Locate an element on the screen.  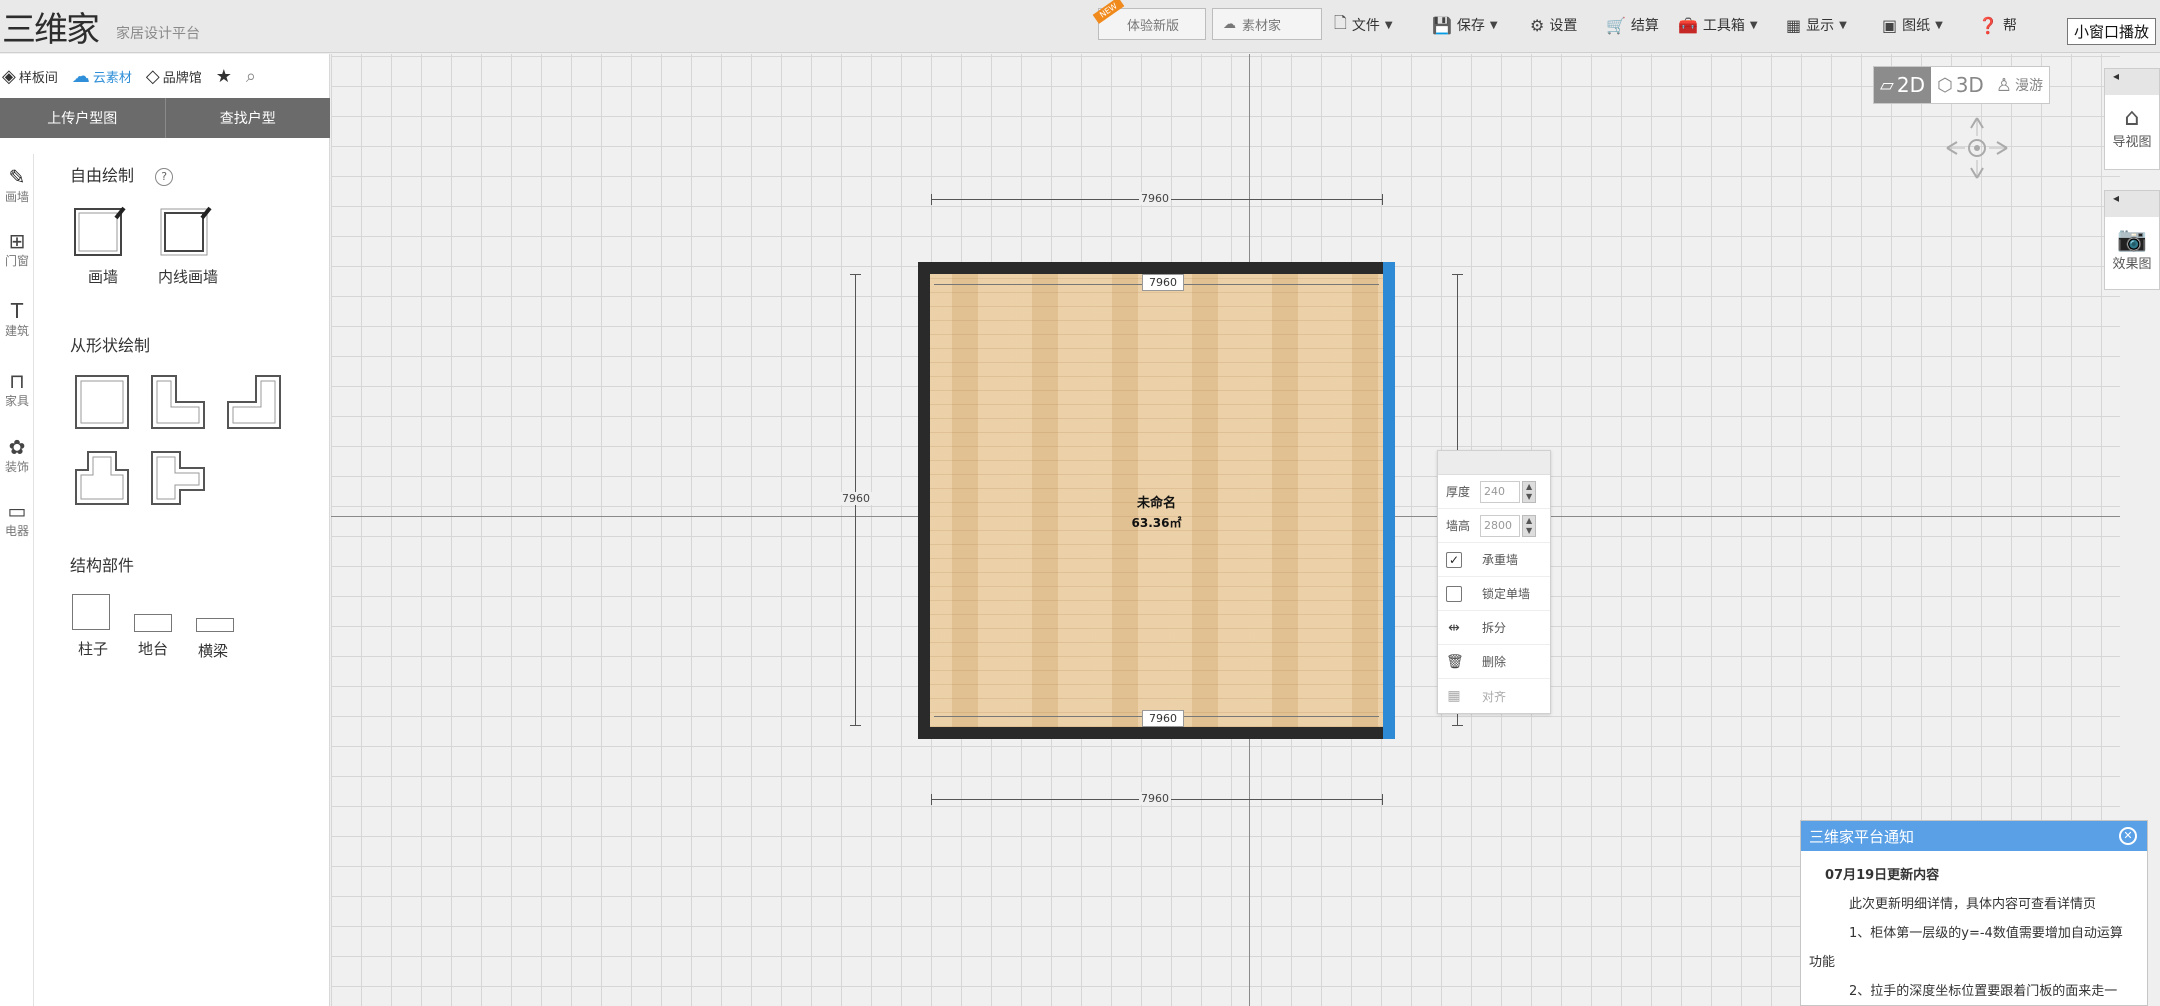
selected-wall is located at coordinates (1389, 500).